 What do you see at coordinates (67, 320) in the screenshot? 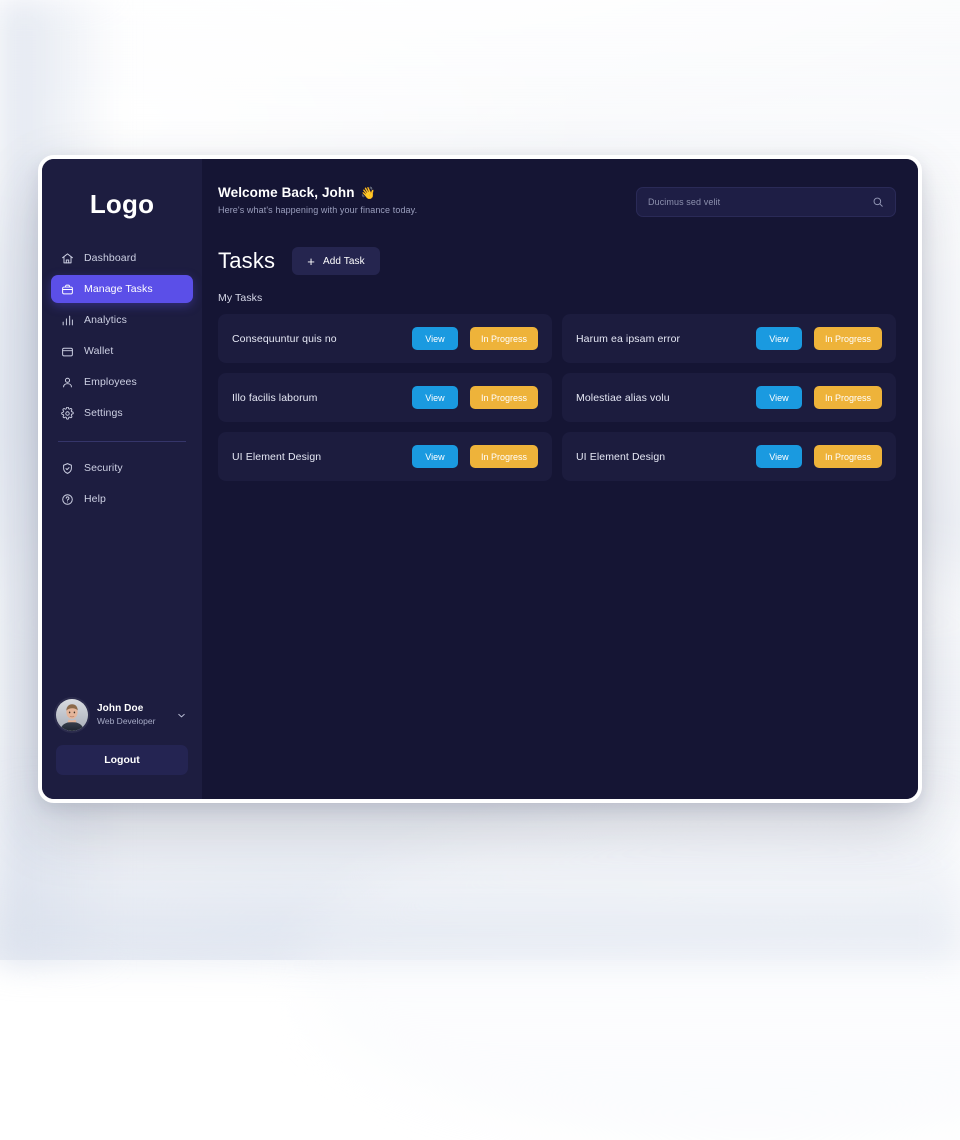
I see `bar-chart-icon` at bounding box center [67, 320].